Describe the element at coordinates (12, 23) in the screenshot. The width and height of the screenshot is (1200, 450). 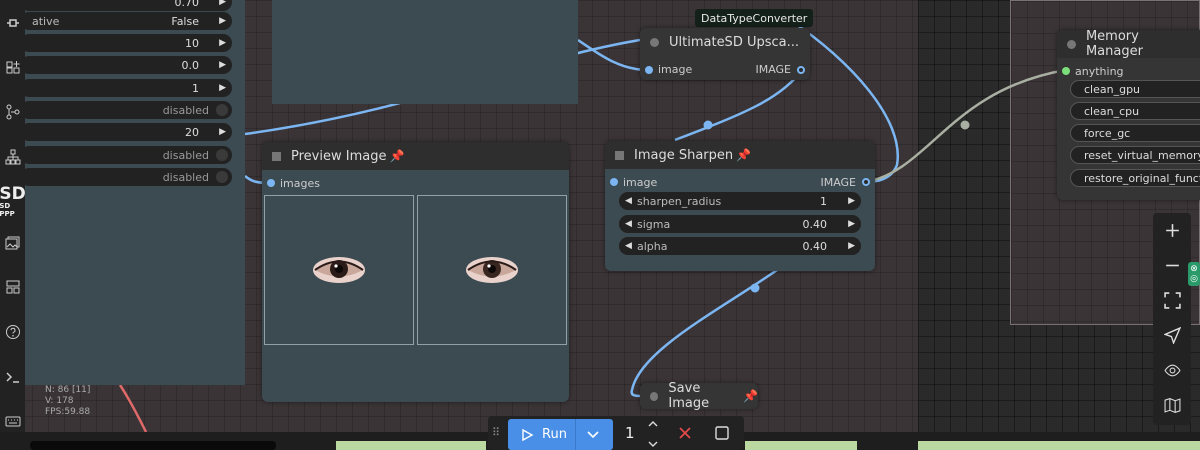
I see `plug-icon` at that location.